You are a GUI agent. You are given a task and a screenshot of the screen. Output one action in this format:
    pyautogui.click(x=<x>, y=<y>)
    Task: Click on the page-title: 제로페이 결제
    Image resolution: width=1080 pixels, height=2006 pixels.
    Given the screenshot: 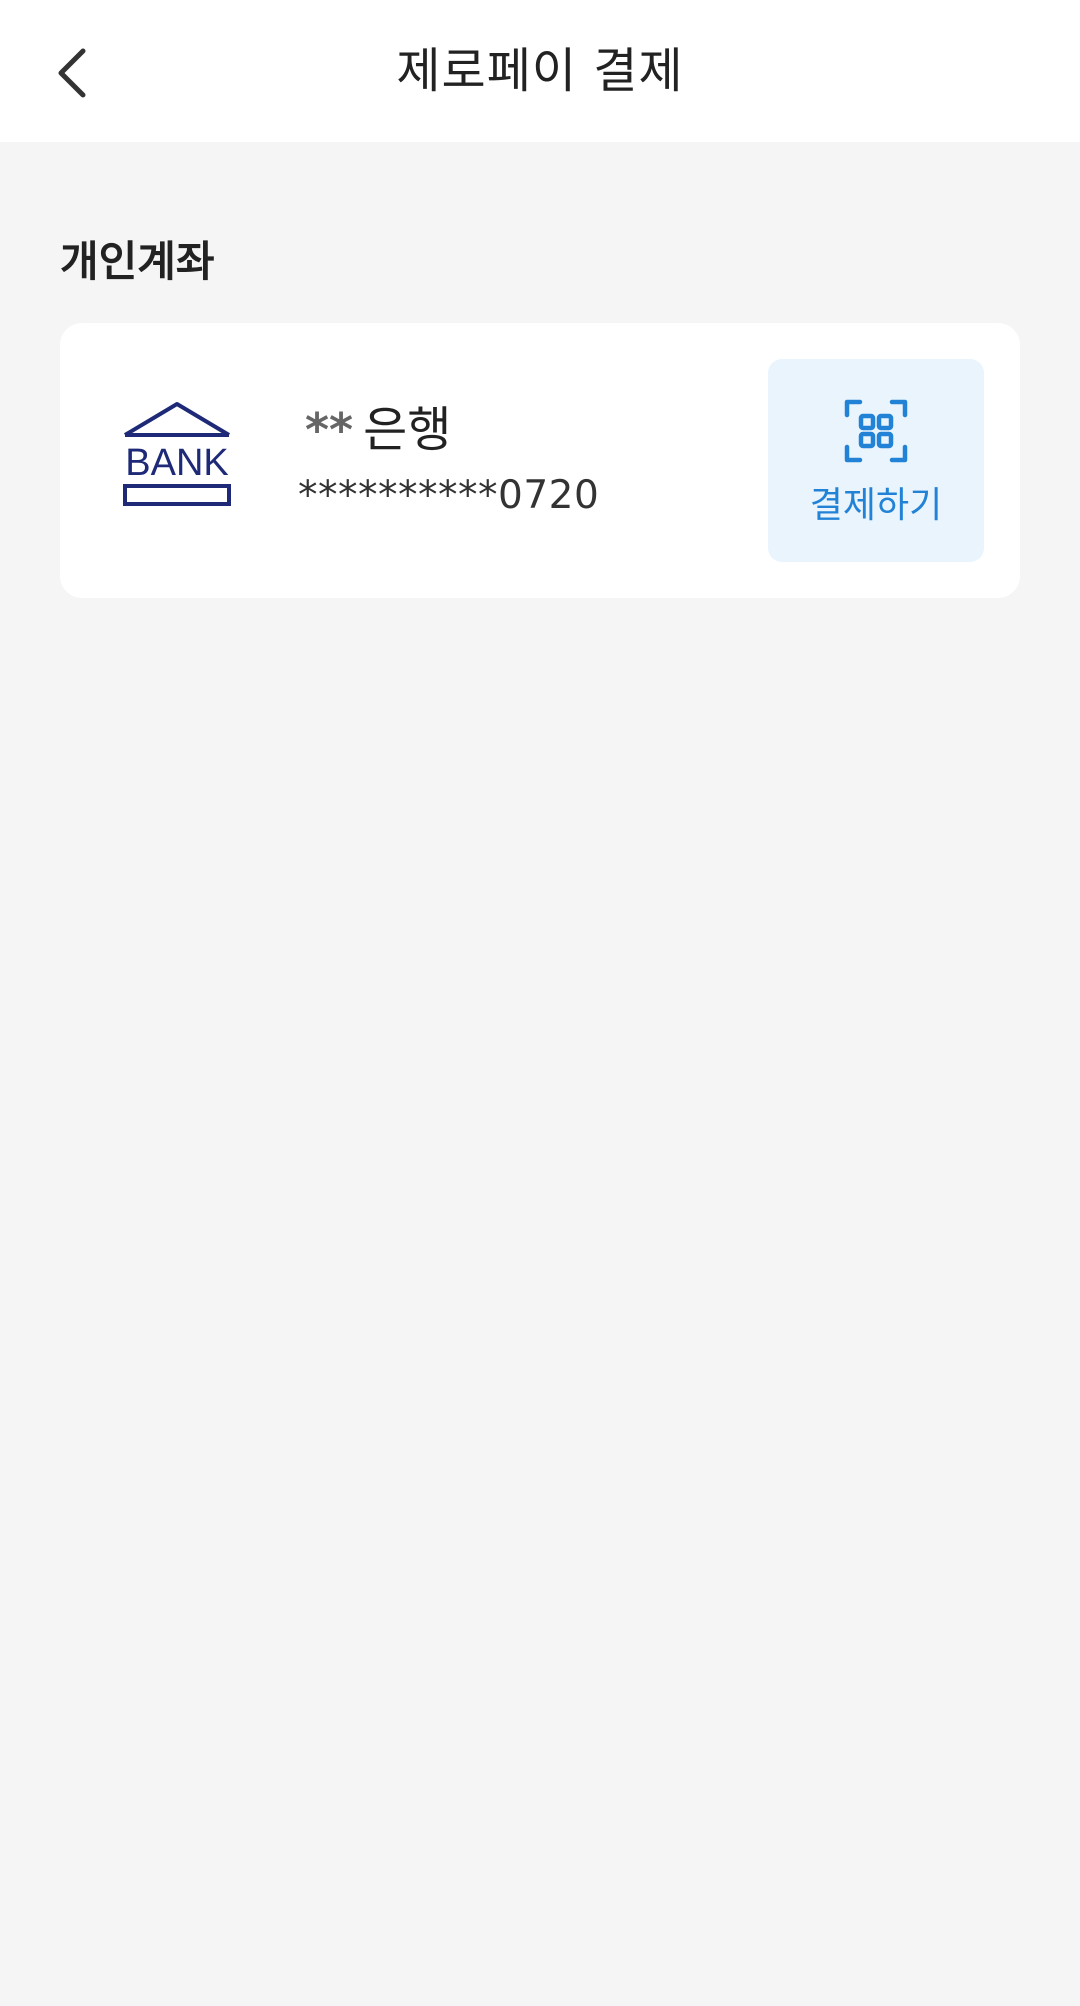 What is the action you would take?
    pyautogui.click(x=540, y=71)
    